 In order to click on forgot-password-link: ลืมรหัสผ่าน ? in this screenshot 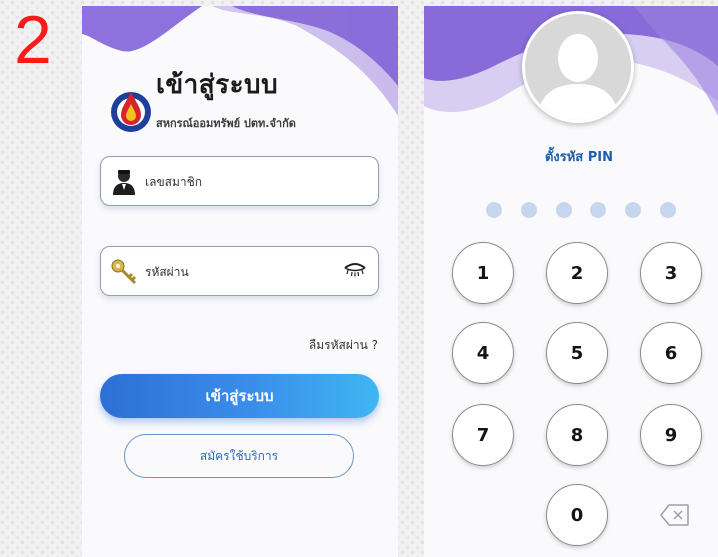, I will do `click(343, 345)`.